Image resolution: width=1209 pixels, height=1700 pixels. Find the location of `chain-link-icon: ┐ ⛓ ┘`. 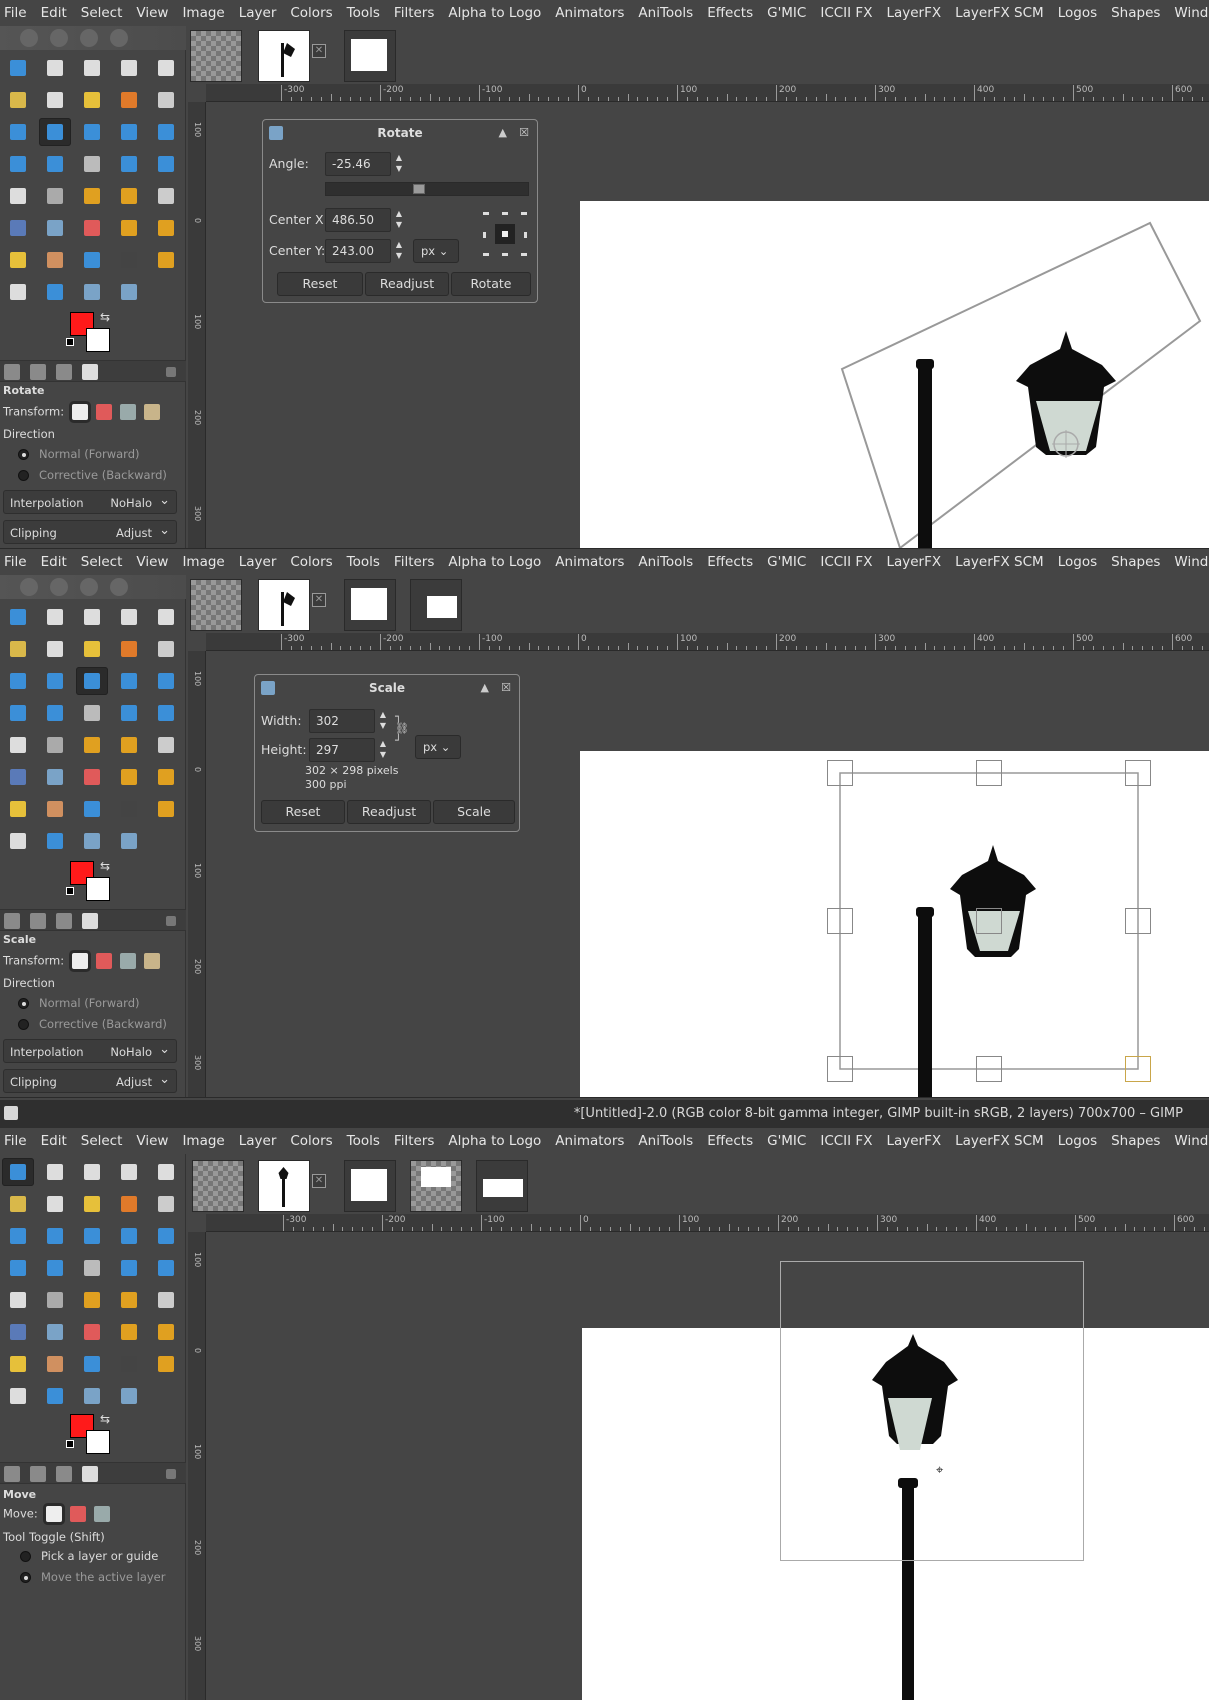

chain-link-icon: ┐ ⛓ ┘ is located at coordinates (402, 729).